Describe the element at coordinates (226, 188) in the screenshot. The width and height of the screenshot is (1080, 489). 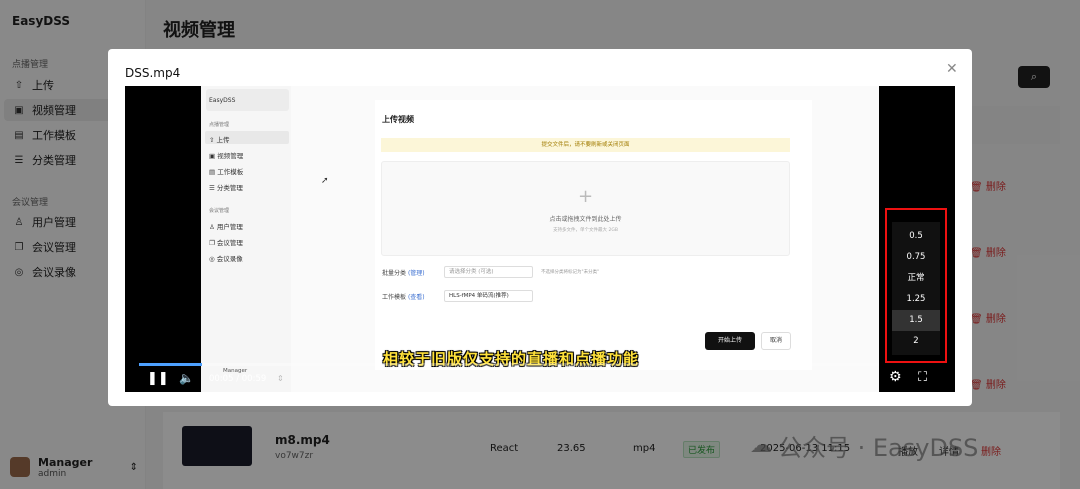
I see `frame-nav-categories: ☰ 分类管理` at that location.